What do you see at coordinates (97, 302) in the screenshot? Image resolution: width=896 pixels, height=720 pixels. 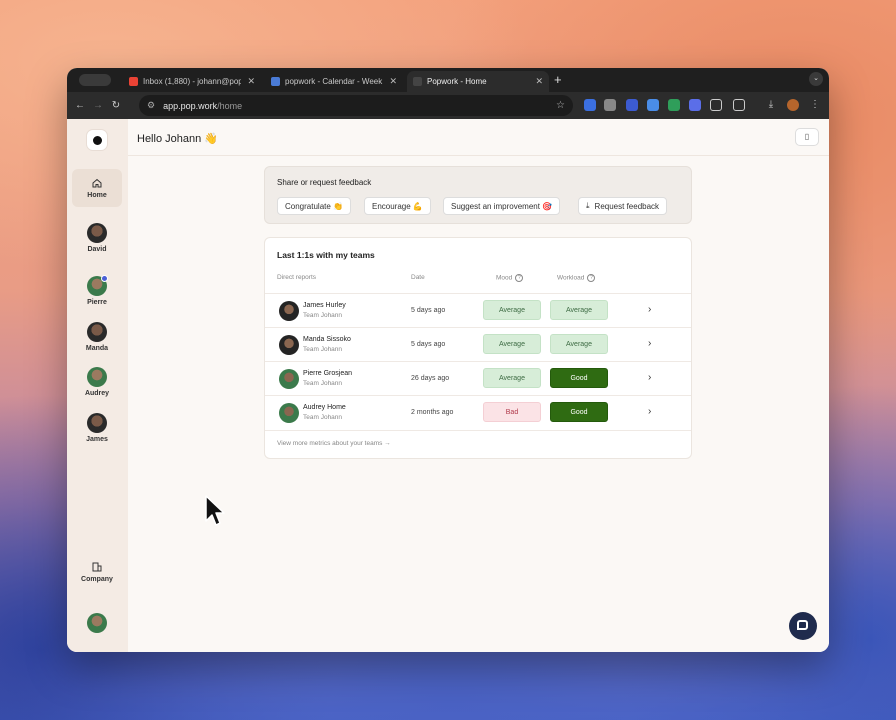 I see `sidebar-item-label: Pierre` at bounding box center [97, 302].